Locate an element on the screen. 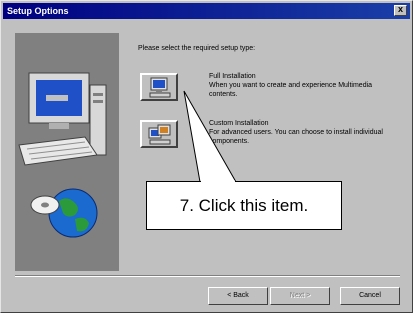  callout-pointer-mask is located at coordinates (218, 181).